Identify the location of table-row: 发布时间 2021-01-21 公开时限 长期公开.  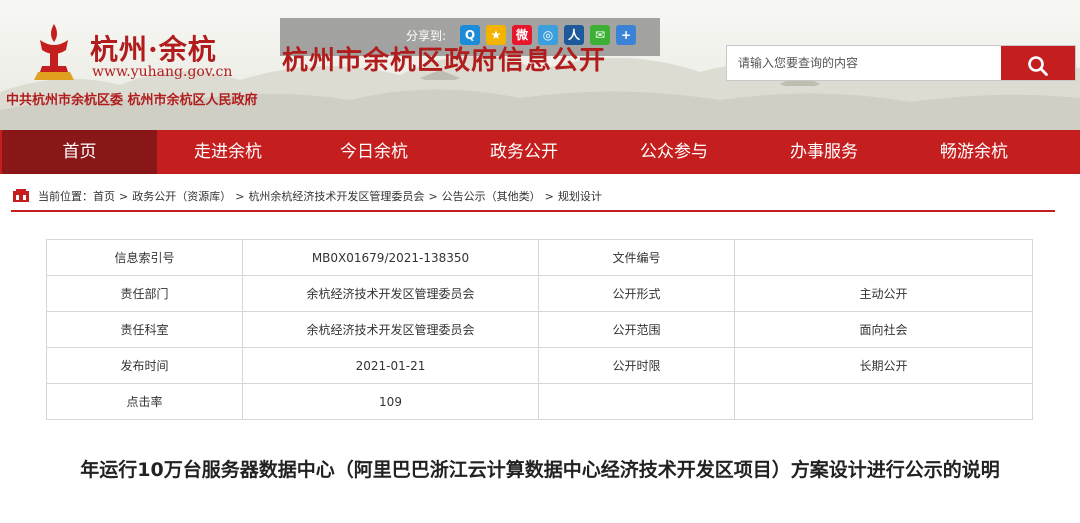
(539, 365).